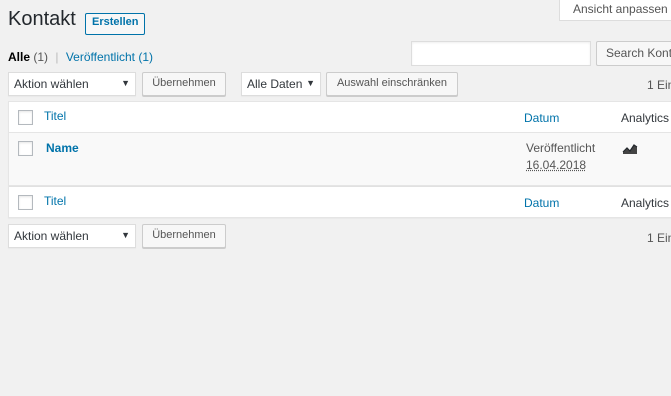  Describe the element at coordinates (340, 117) in the screenshot. I see `table-header-row: Titel Datum Analytics` at that location.